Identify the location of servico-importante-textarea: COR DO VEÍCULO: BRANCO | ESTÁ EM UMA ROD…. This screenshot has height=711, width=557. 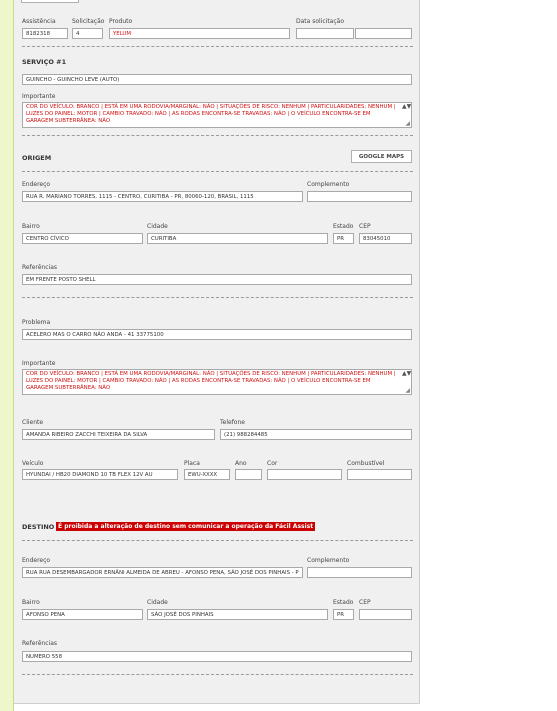
(217, 115).